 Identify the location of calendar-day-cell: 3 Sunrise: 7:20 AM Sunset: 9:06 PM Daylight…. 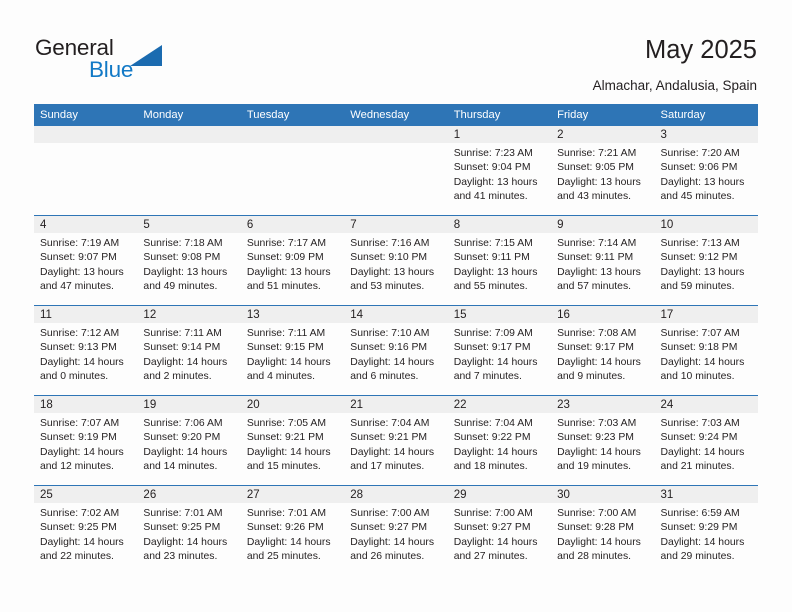
(706, 171).